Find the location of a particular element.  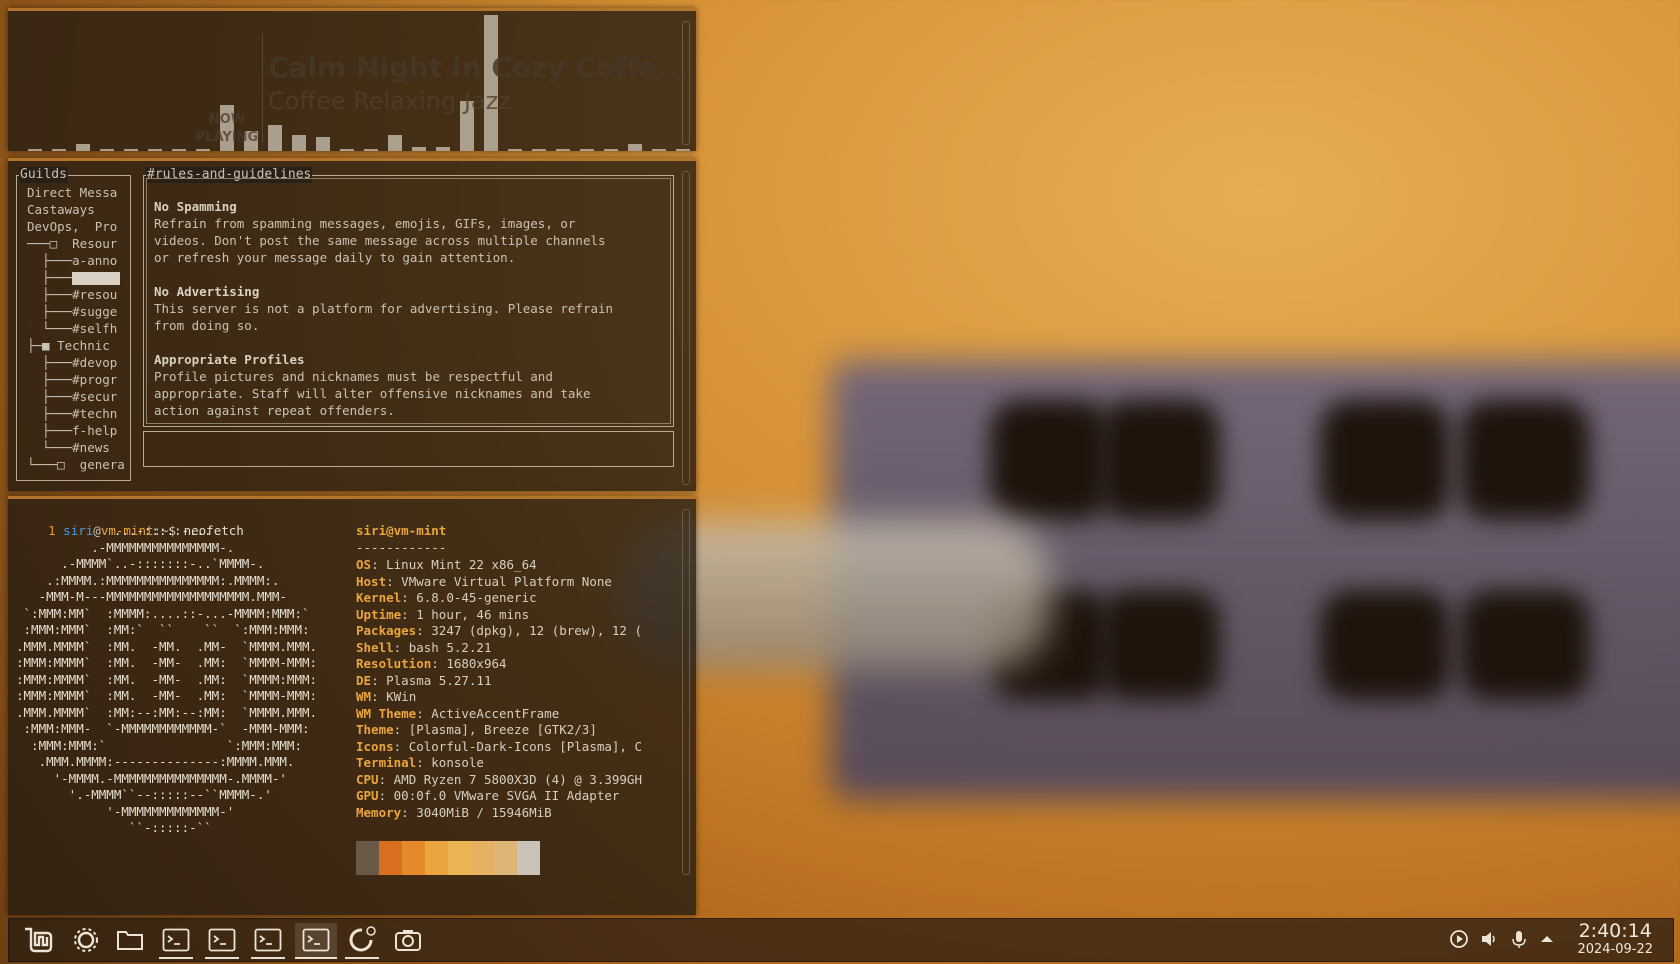

guild-tree-item: ├───#techn is located at coordinates (72, 413).